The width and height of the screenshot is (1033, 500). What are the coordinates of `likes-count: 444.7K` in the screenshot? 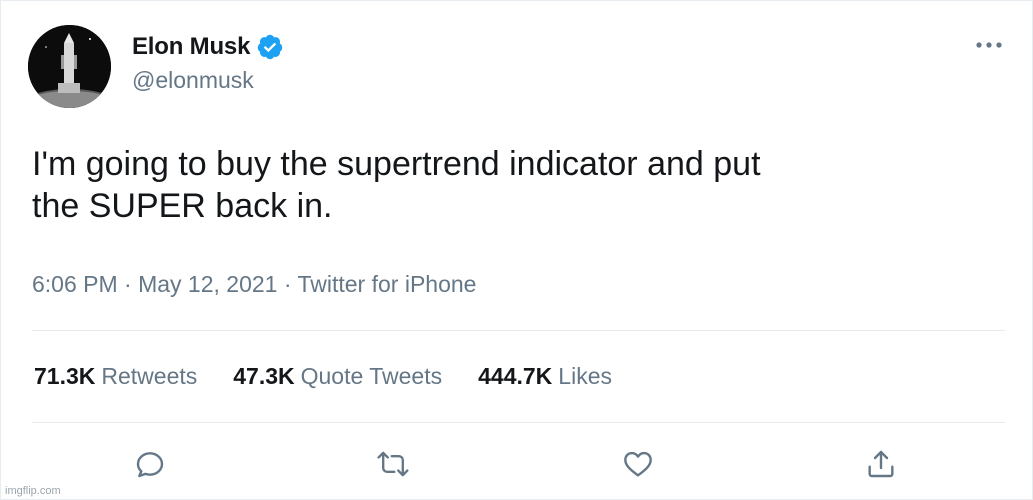 It's located at (515, 376).